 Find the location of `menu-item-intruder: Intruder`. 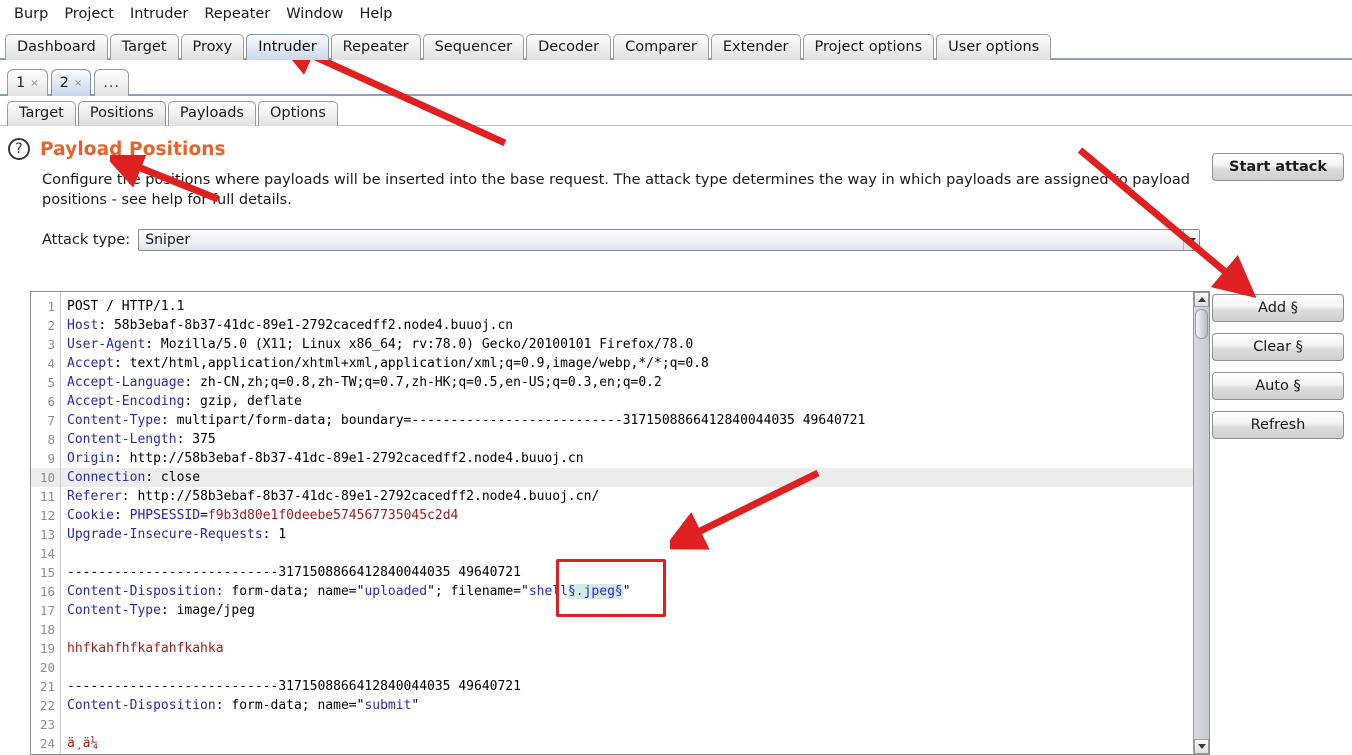

menu-item-intruder: Intruder is located at coordinates (159, 14).